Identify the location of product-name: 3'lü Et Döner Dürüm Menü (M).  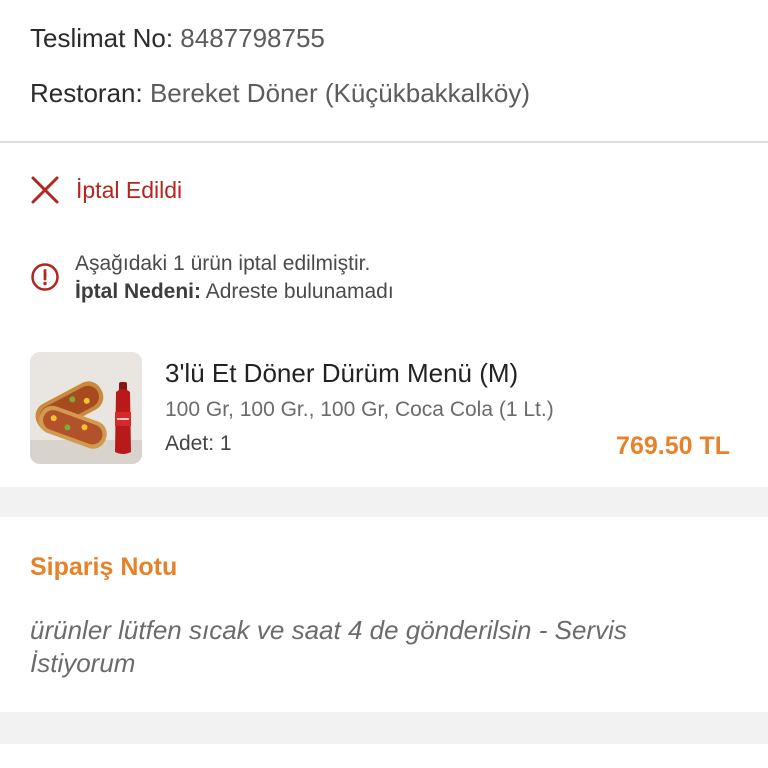
(342, 373).